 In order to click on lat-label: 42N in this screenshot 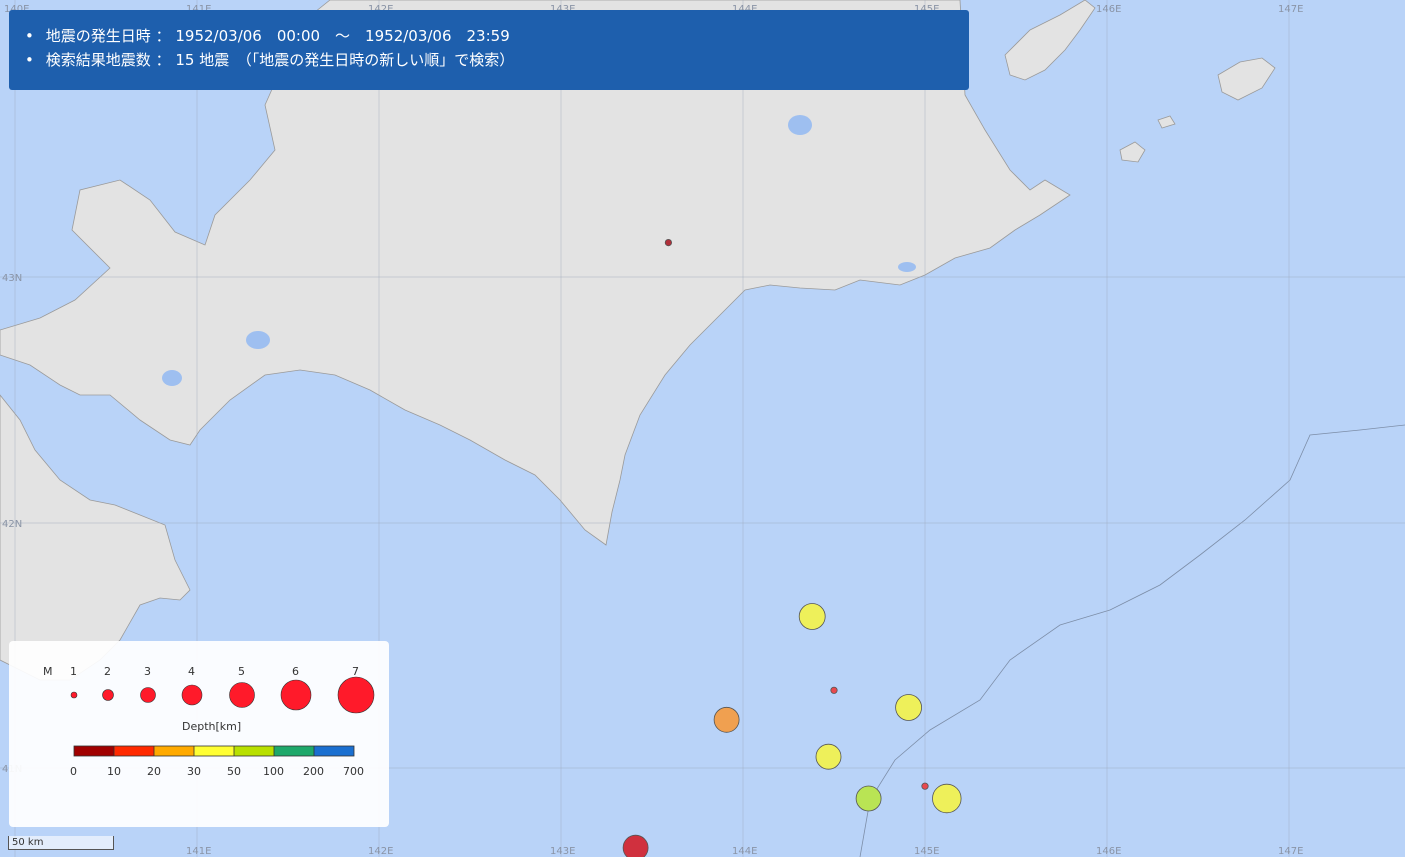, I will do `click(12, 524)`.